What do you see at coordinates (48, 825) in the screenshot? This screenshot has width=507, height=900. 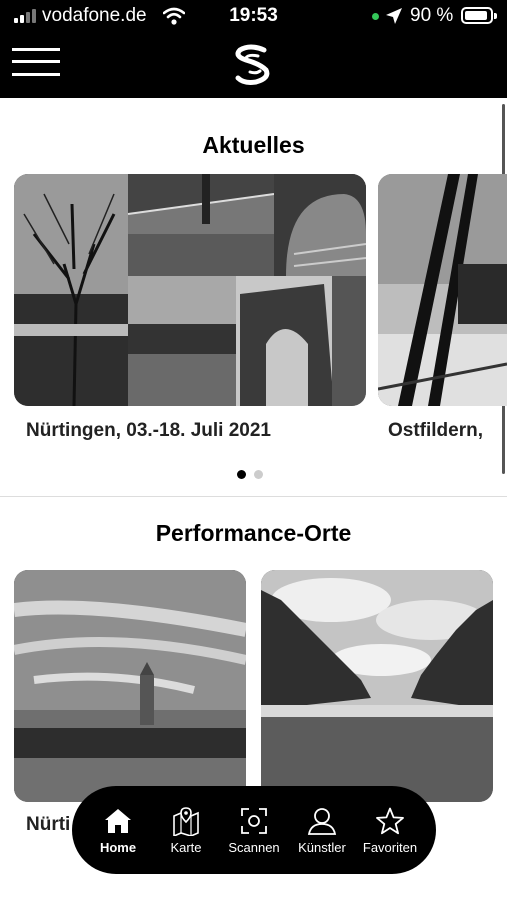 I see `location-caption-1: Nürti` at bounding box center [48, 825].